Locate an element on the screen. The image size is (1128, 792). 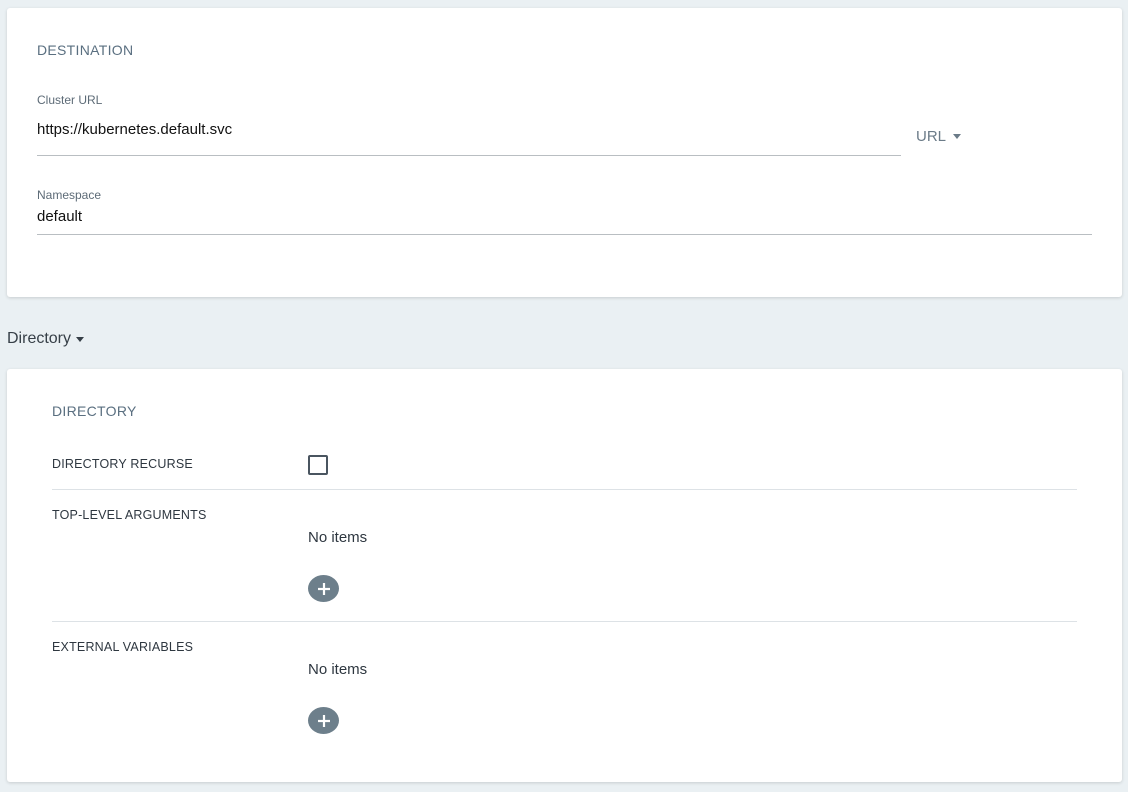
add-top-level-argument-button is located at coordinates (323, 588).